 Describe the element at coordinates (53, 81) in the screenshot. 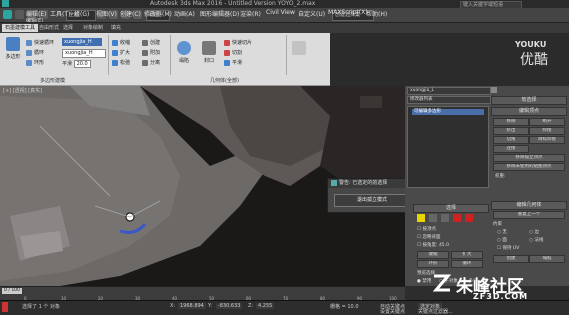

I see `group-label-polygon-modeling: 多边形建模` at that location.